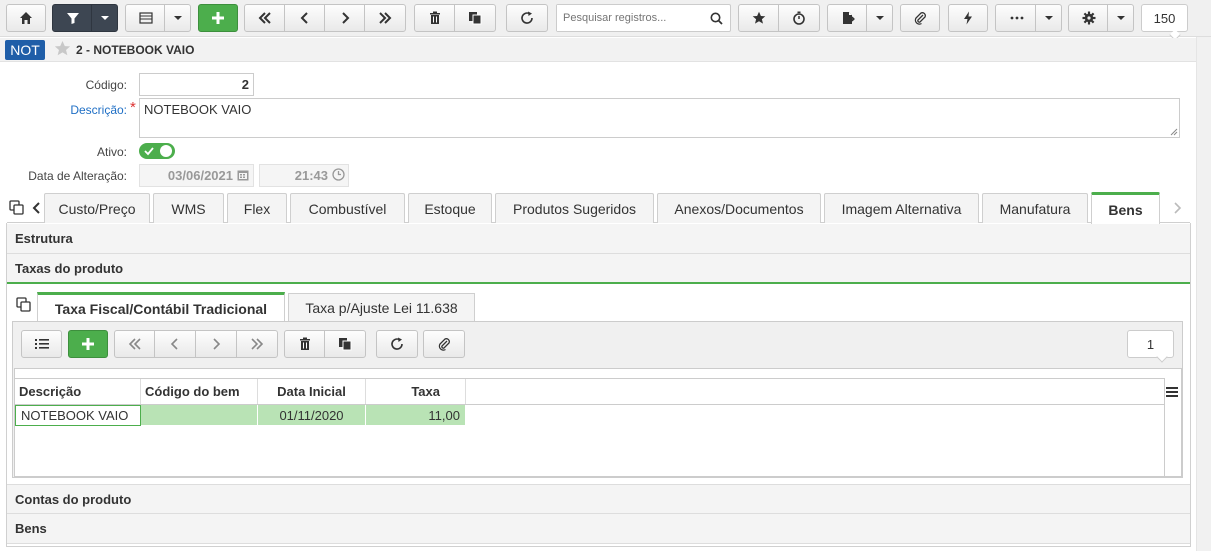 The height and width of the screenshot is (551, 1211). What do you see at coordinates (574, 208) in the screenshot?
I see `tab-produtos-sugeridos: Produtos Sugeridos` at bounding box center [574, 208].